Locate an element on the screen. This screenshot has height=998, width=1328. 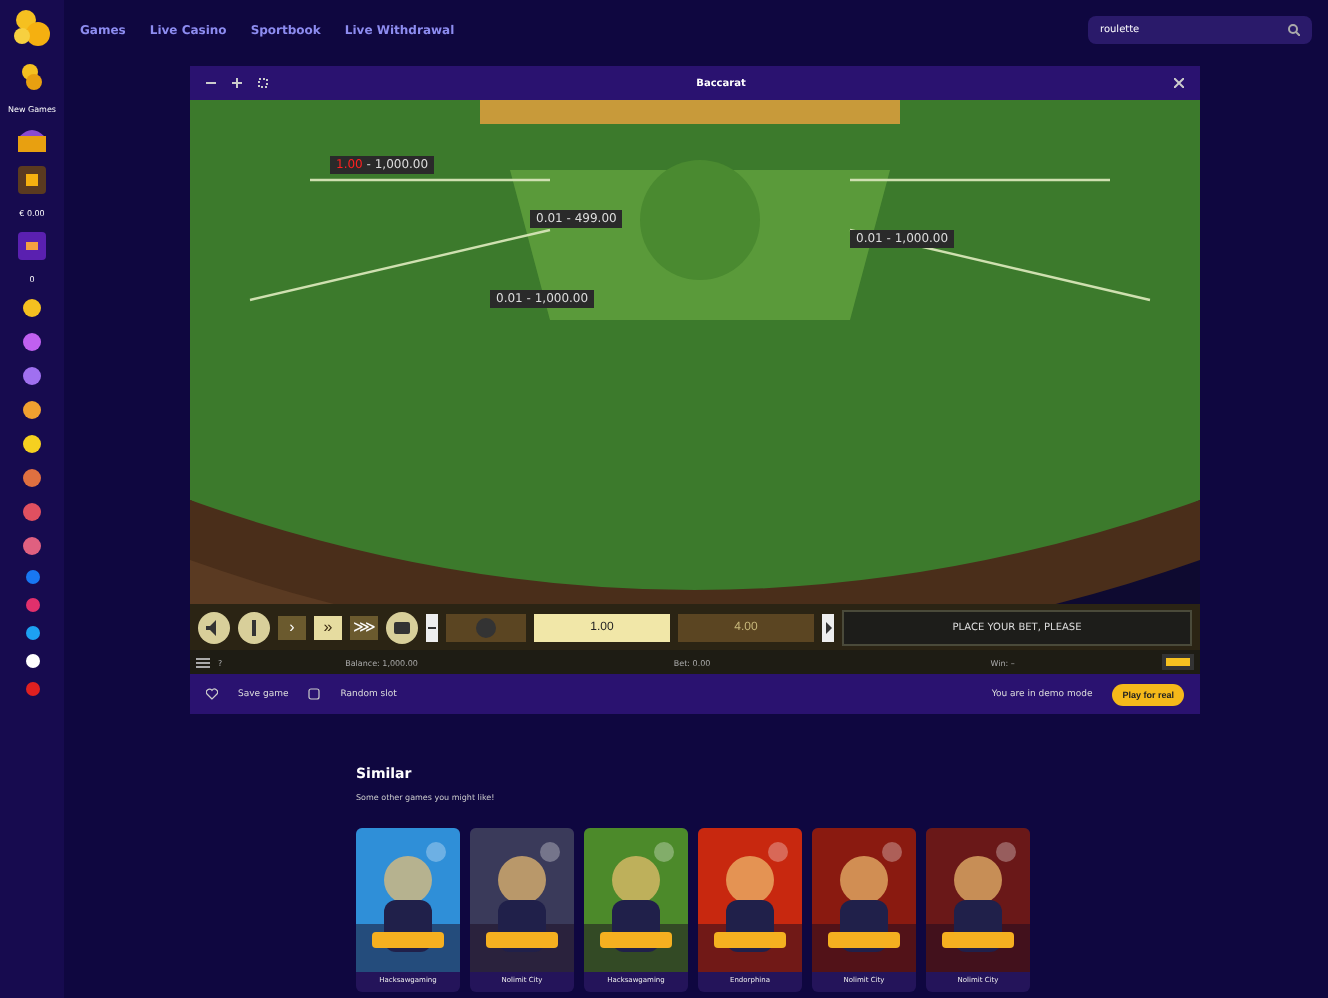
speed-button: ⋙ is located at coordinates (364, 627).